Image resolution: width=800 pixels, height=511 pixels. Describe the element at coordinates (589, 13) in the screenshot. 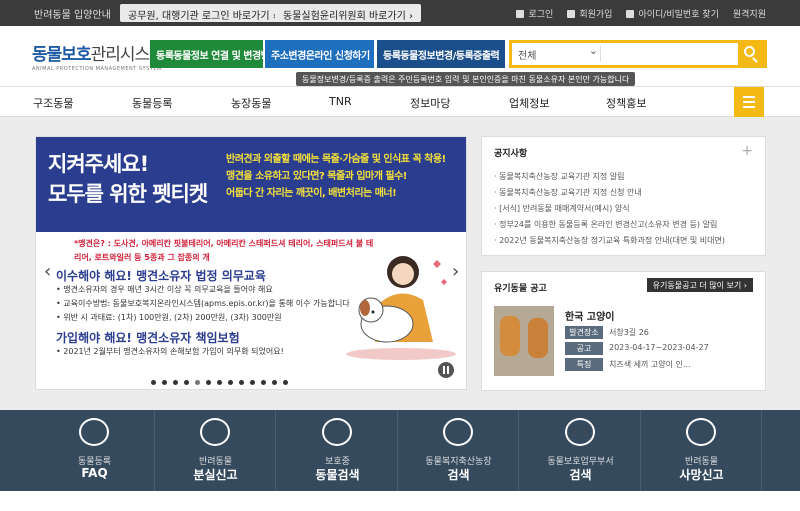

I see `join-link: 회원가입` at that location.